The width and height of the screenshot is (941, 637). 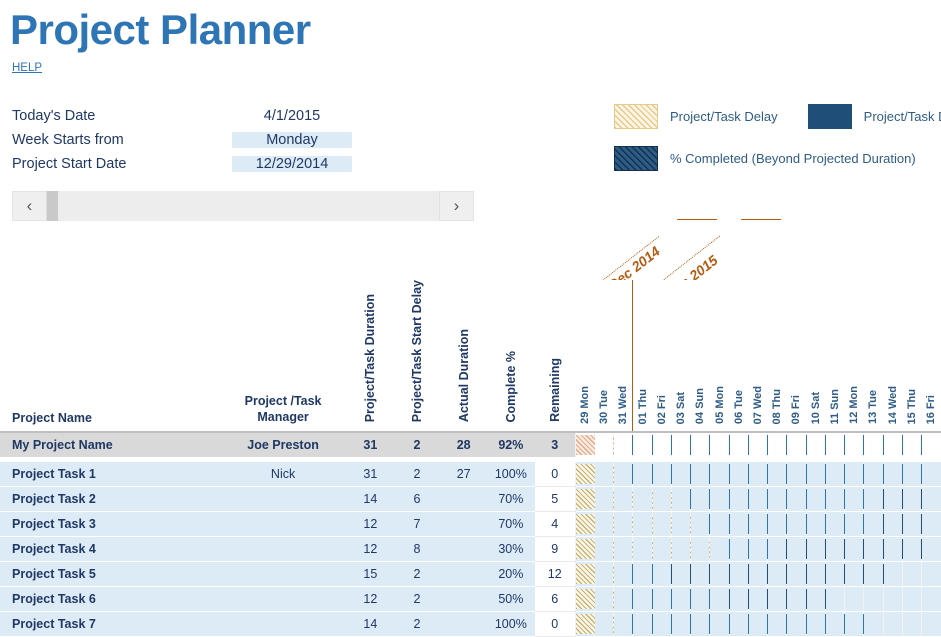 I want to click on table-row: Project Task 412830%9, so click(x=470, y=549).